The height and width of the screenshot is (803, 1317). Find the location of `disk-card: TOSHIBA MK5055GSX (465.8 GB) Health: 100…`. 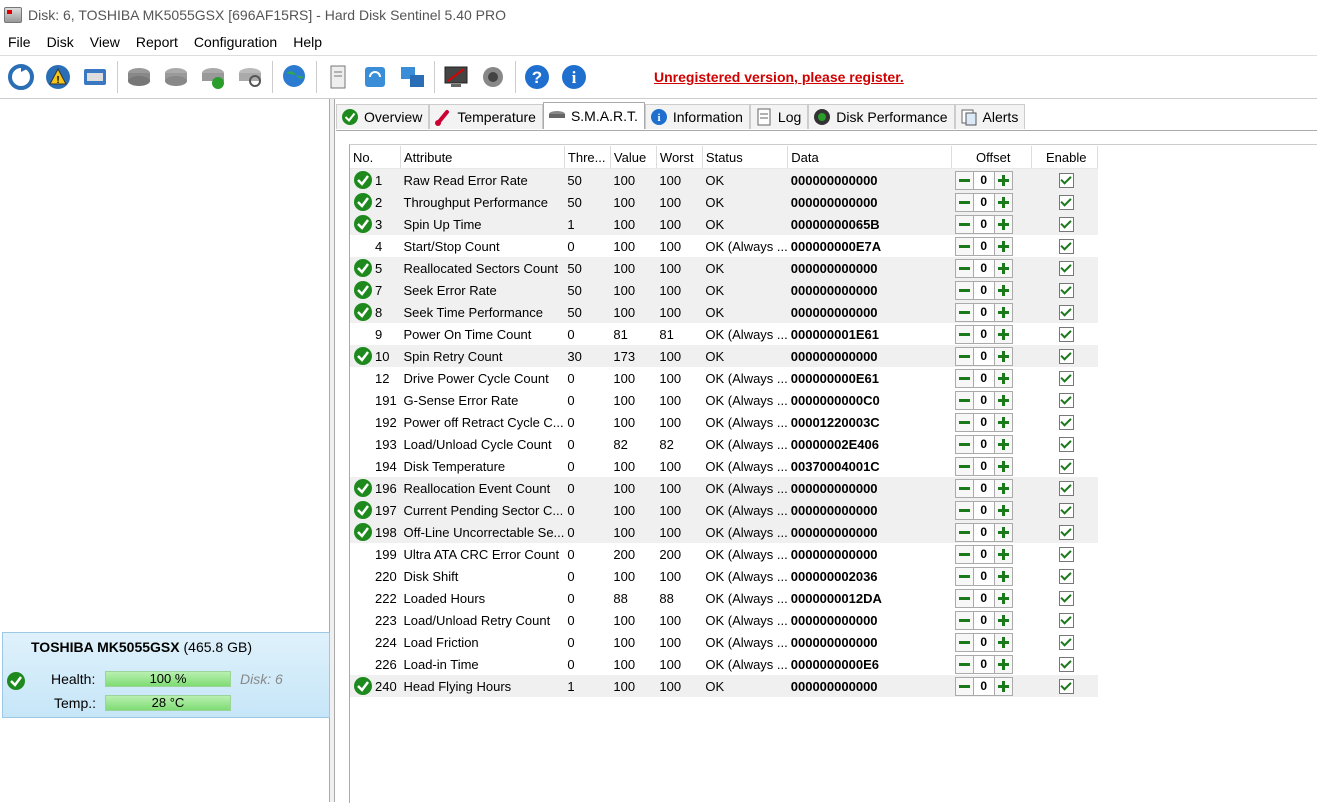

disk-card: TOSHIBA MK5055GSX (465.8 GB) Health: 100… is located at coordinates (166, 675).